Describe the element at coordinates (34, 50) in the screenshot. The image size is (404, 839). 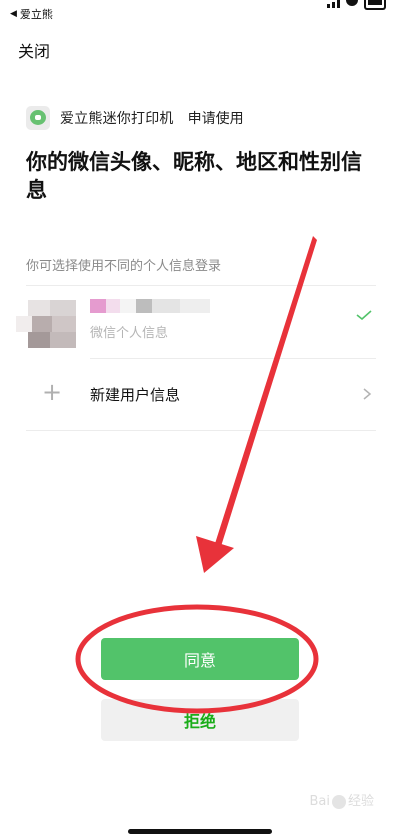
I see `close-button: 关闭` at that location.